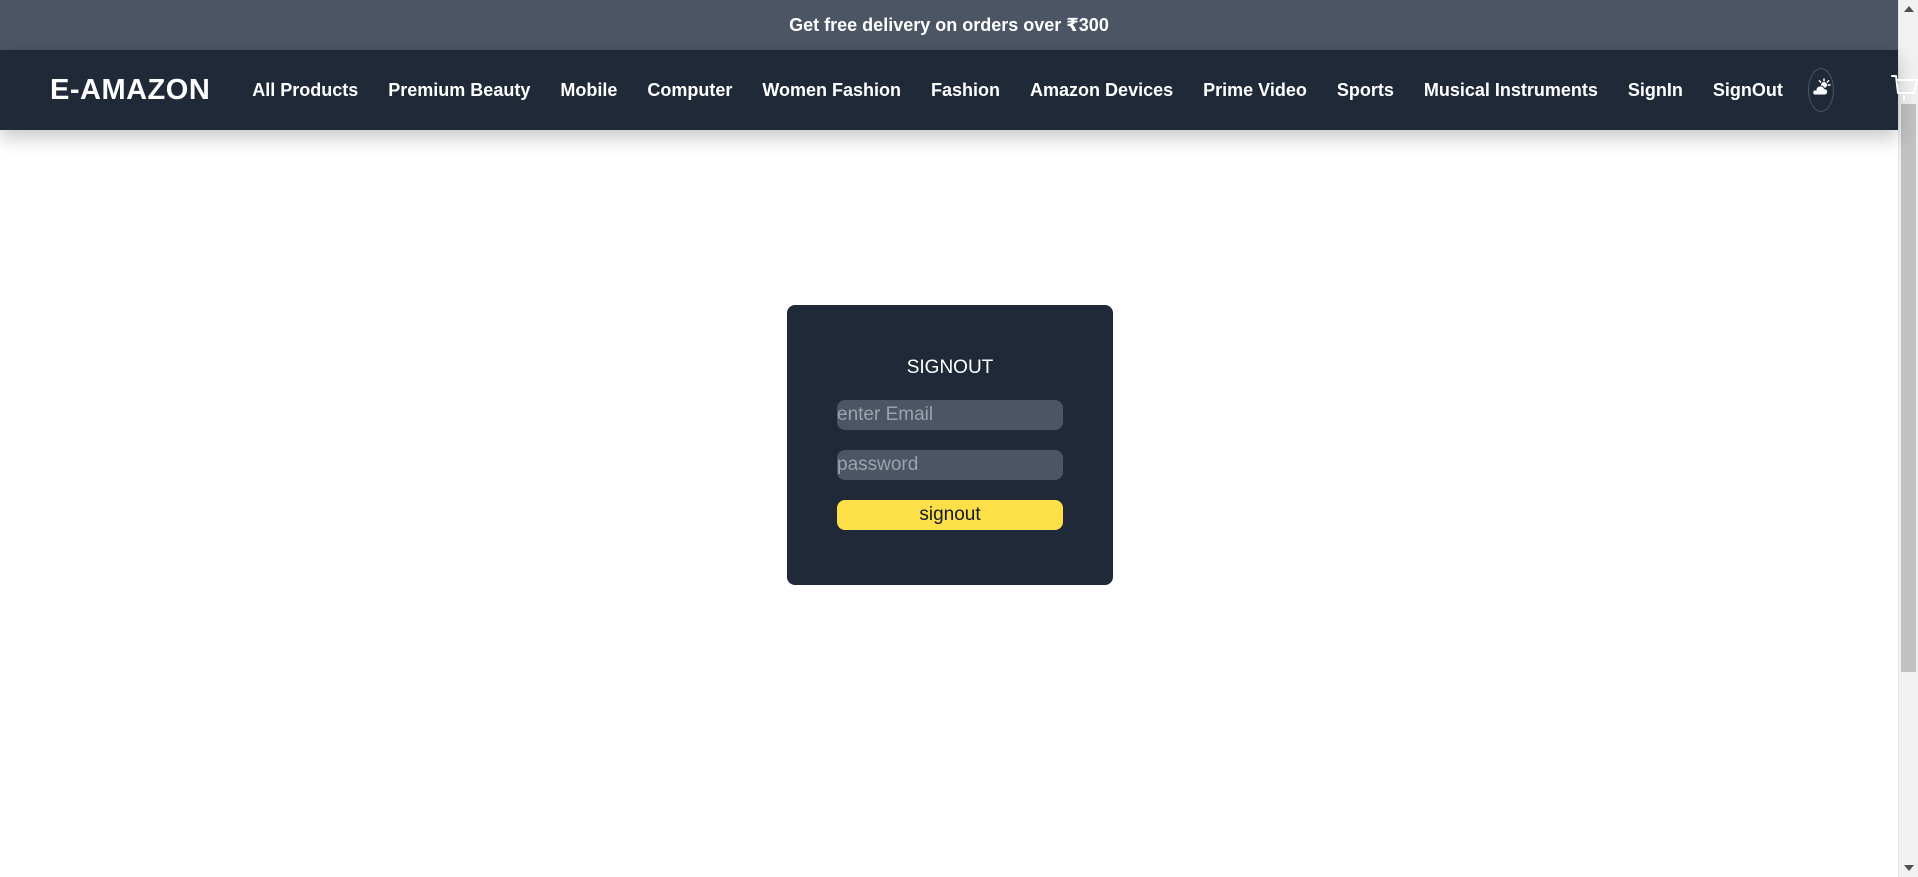  Describe the element at coordinates (950, 515) in the screenshot. I see `signout-submit-button: signout` at that location.